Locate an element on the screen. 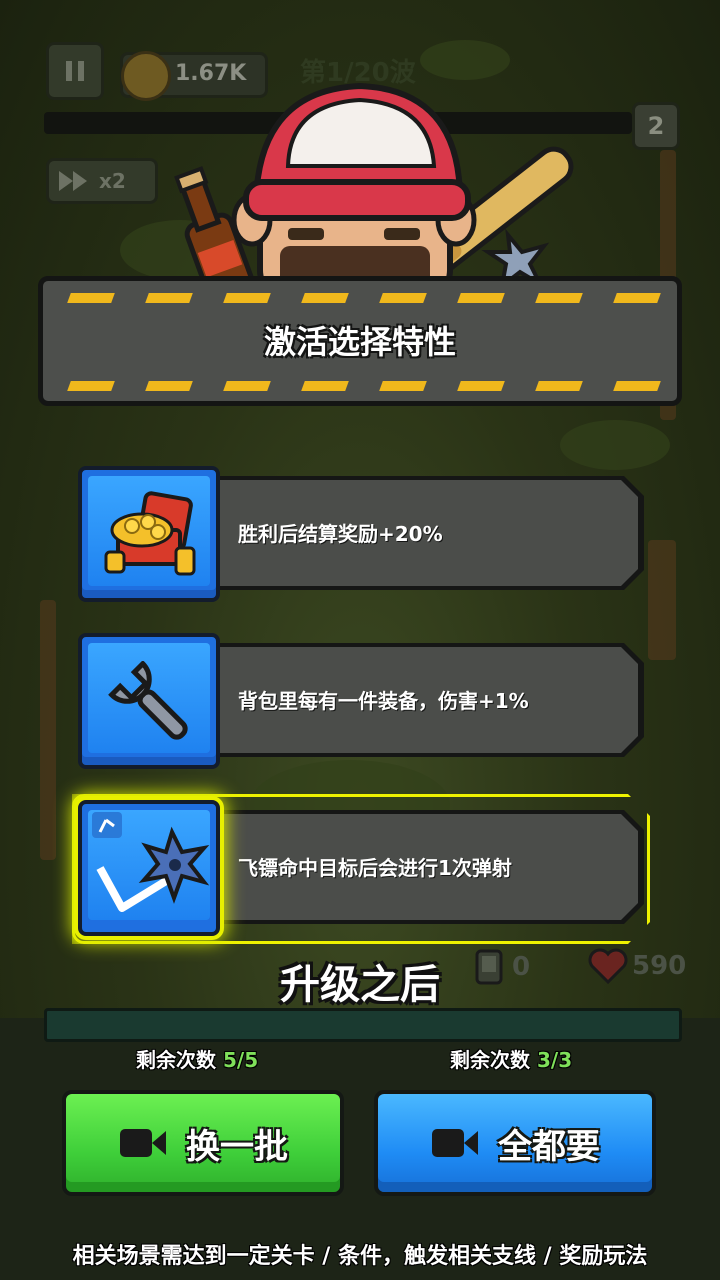 This screenshot has width=720, height=1280. health-display: 590 is located at coordinates (637, 966).